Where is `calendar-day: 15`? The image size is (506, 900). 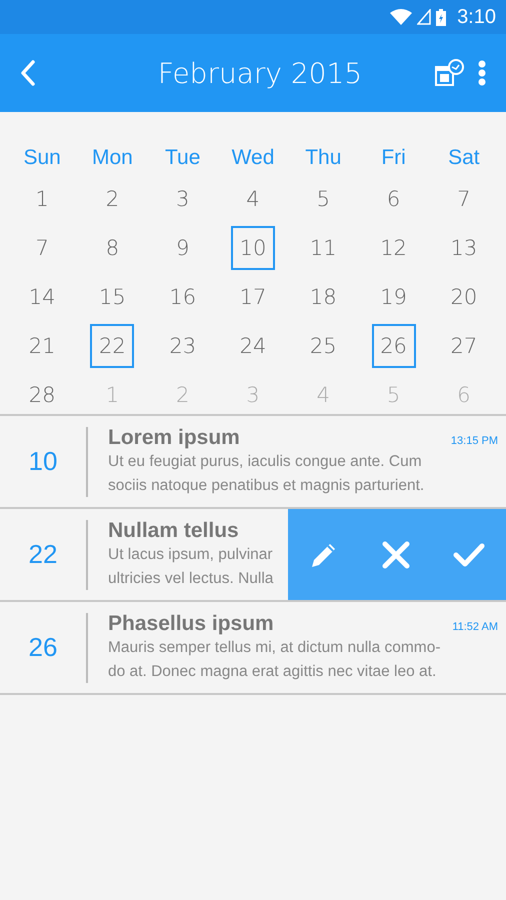
calendar-day: 15 is located at coordinates (112, 296).